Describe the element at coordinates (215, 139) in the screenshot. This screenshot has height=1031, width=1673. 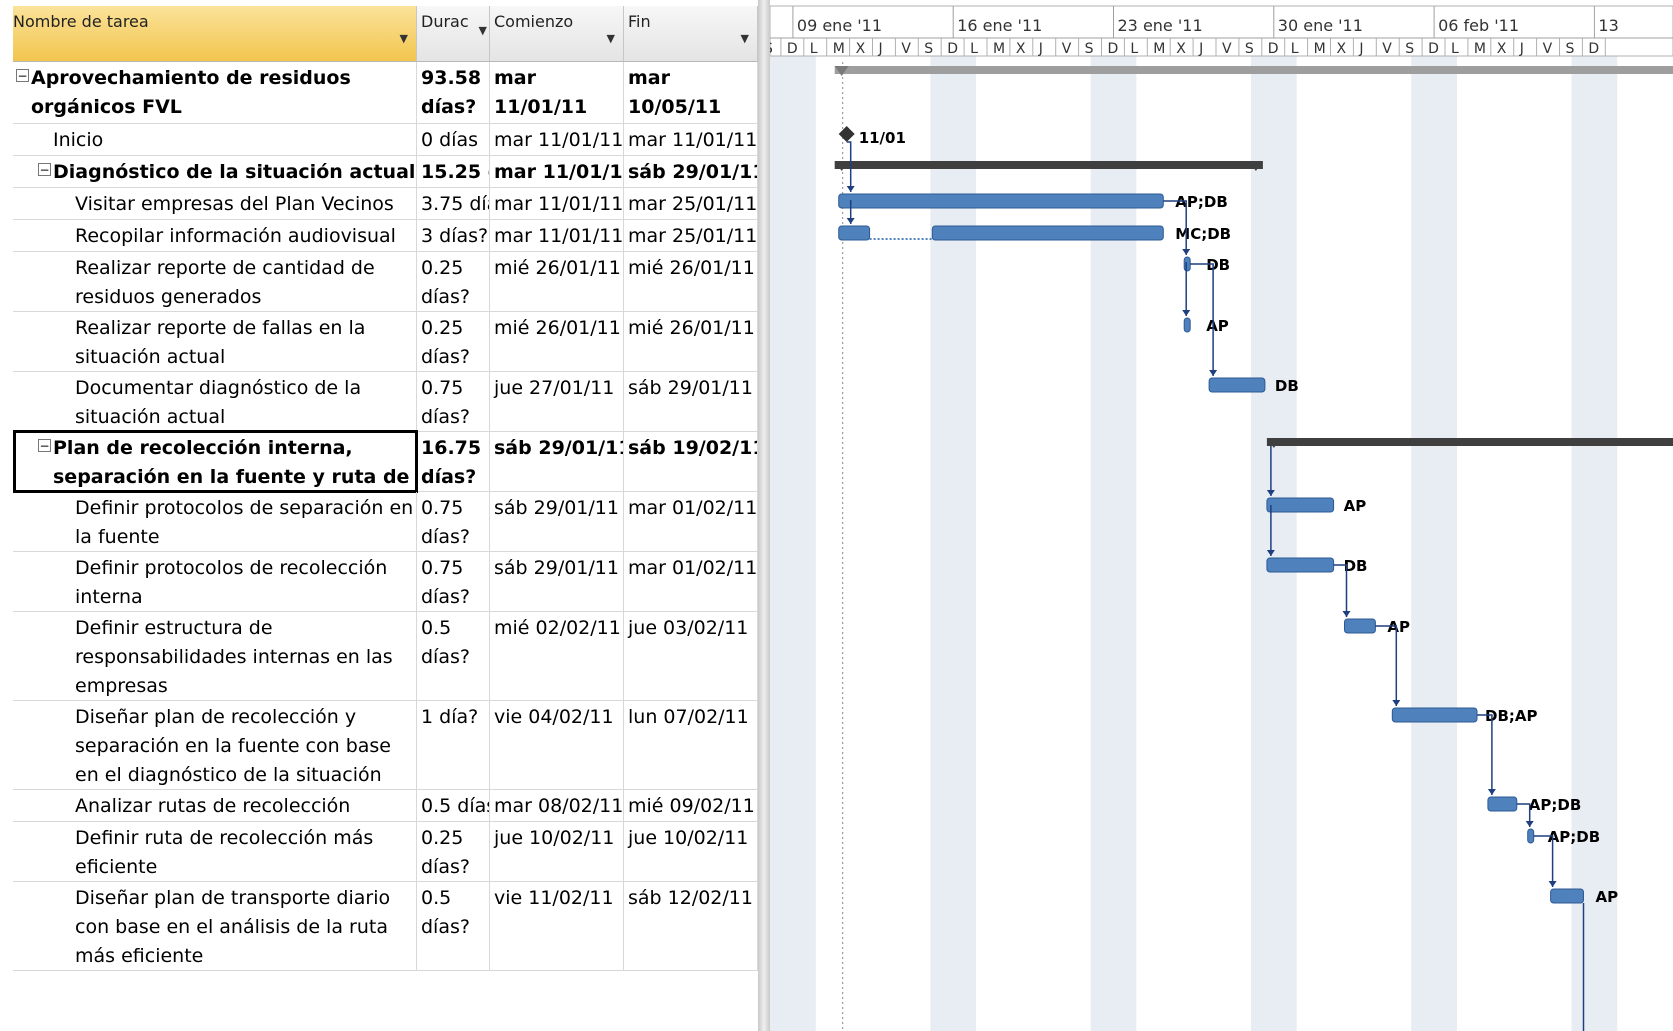
I see `task-name-cell: Inicio` at that location.